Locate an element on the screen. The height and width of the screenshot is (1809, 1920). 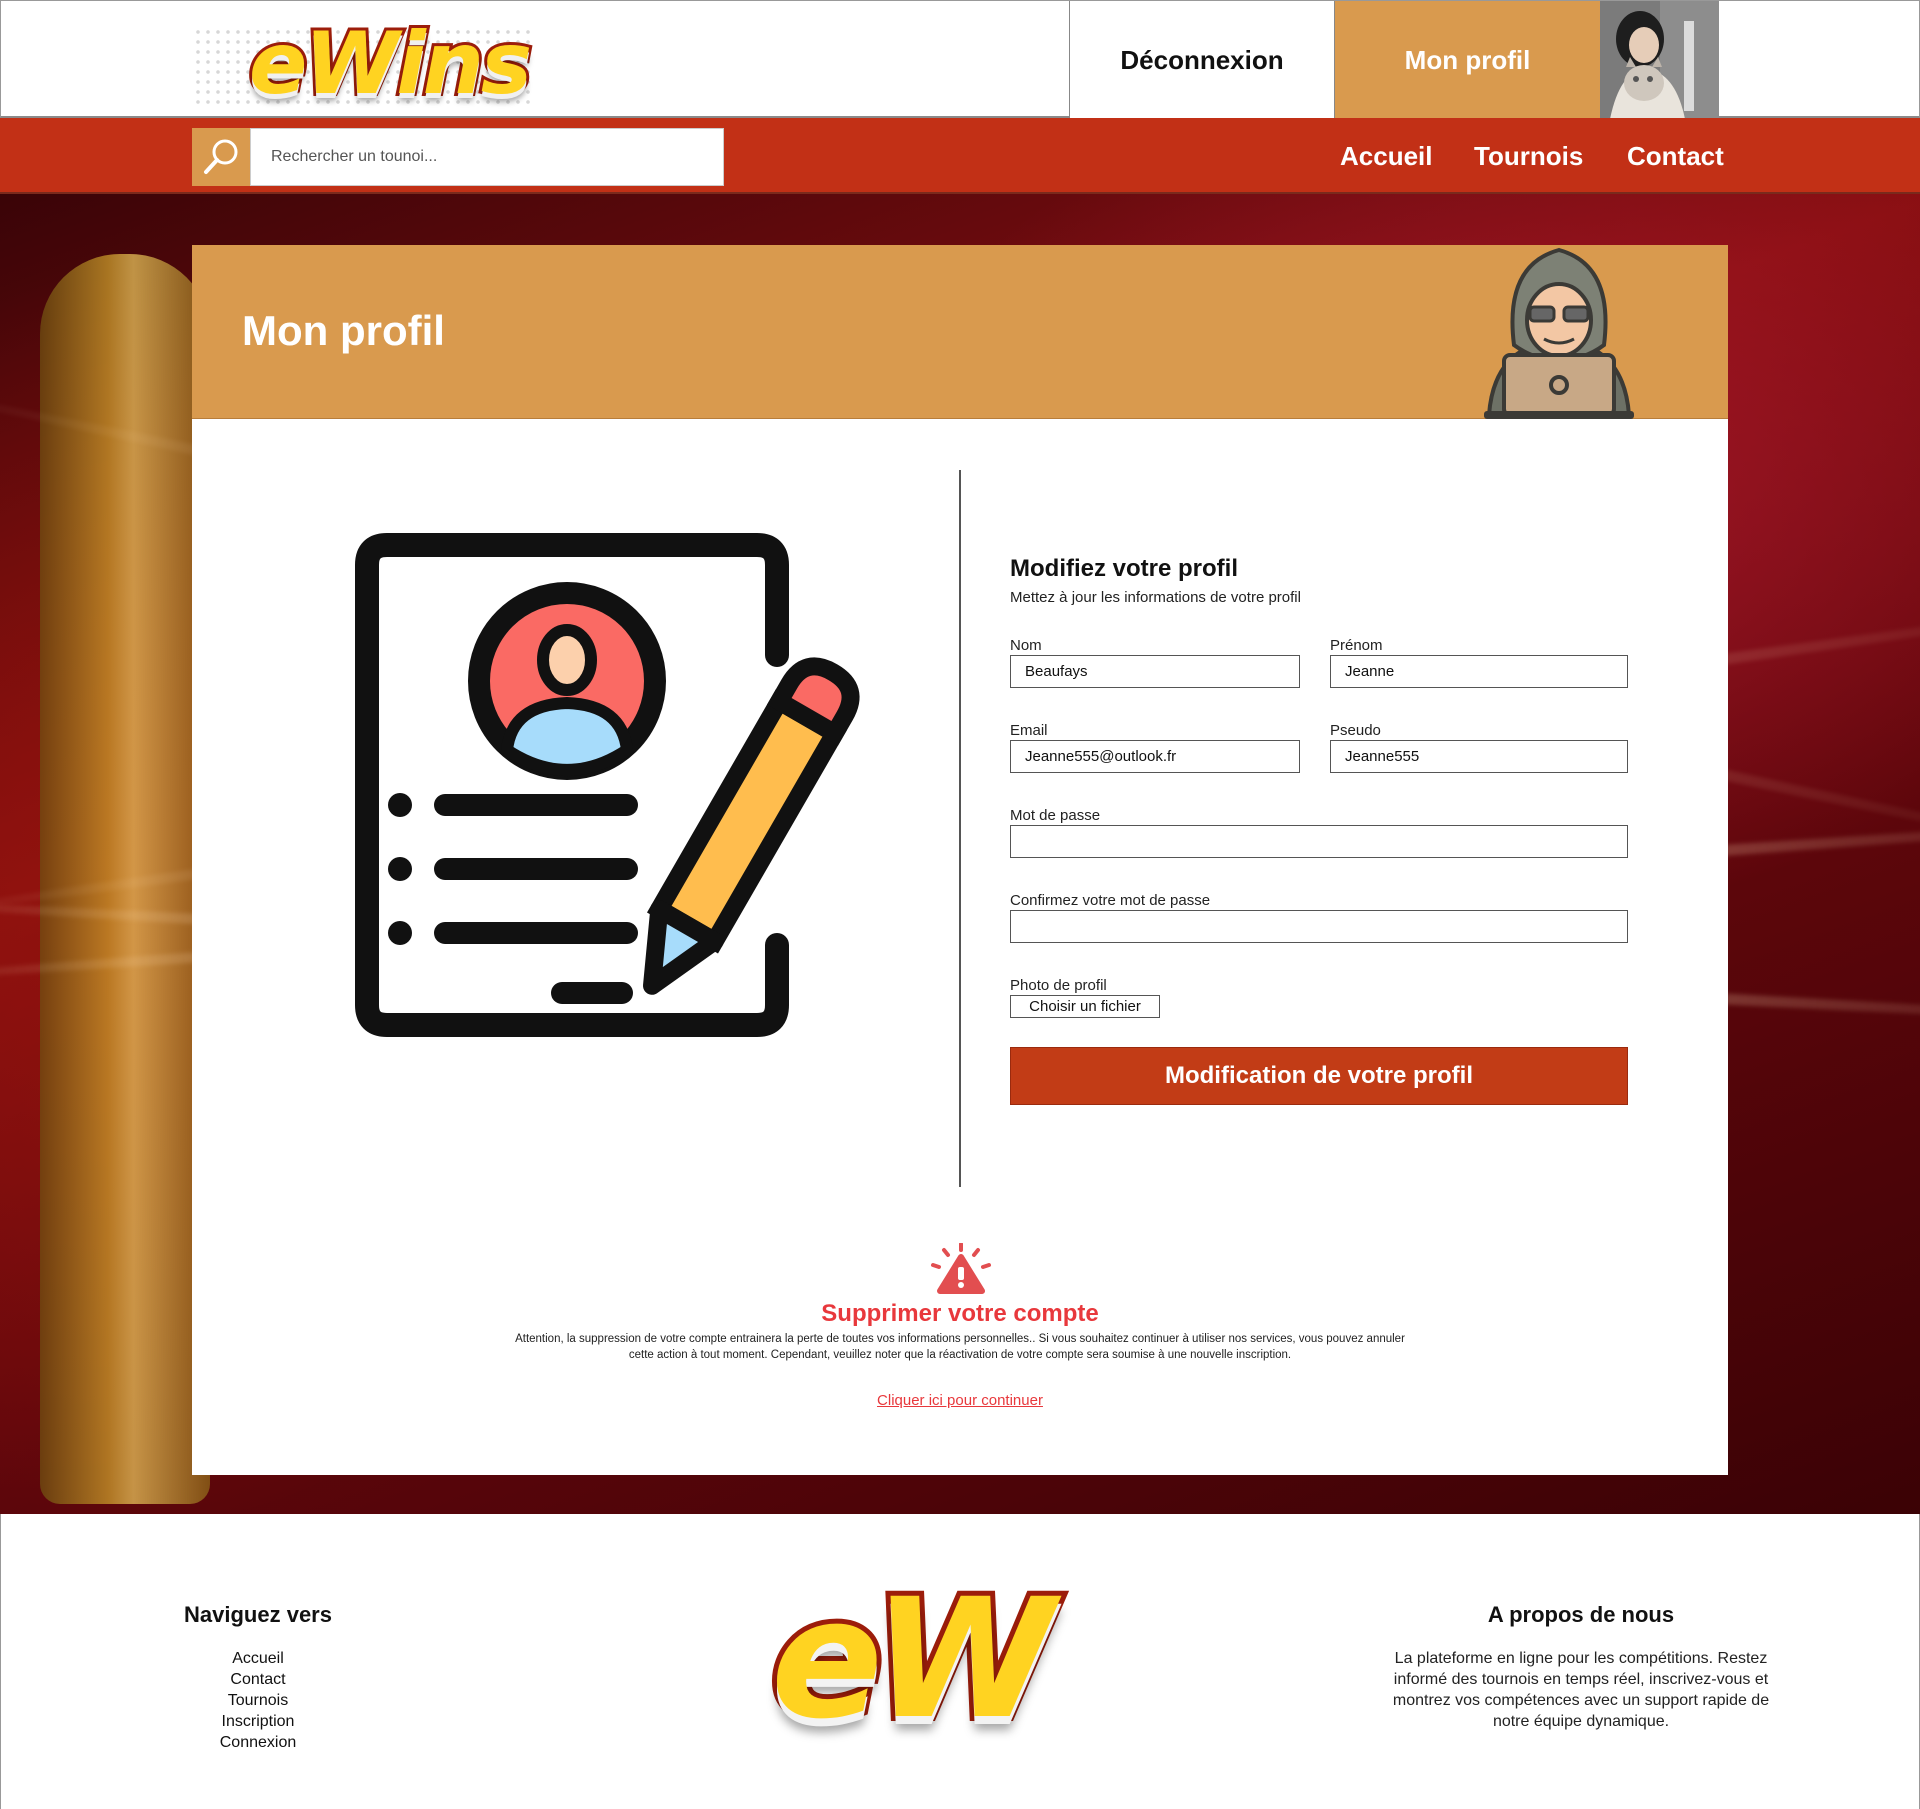
pseudo-field is located at coordinates (1479, 756).